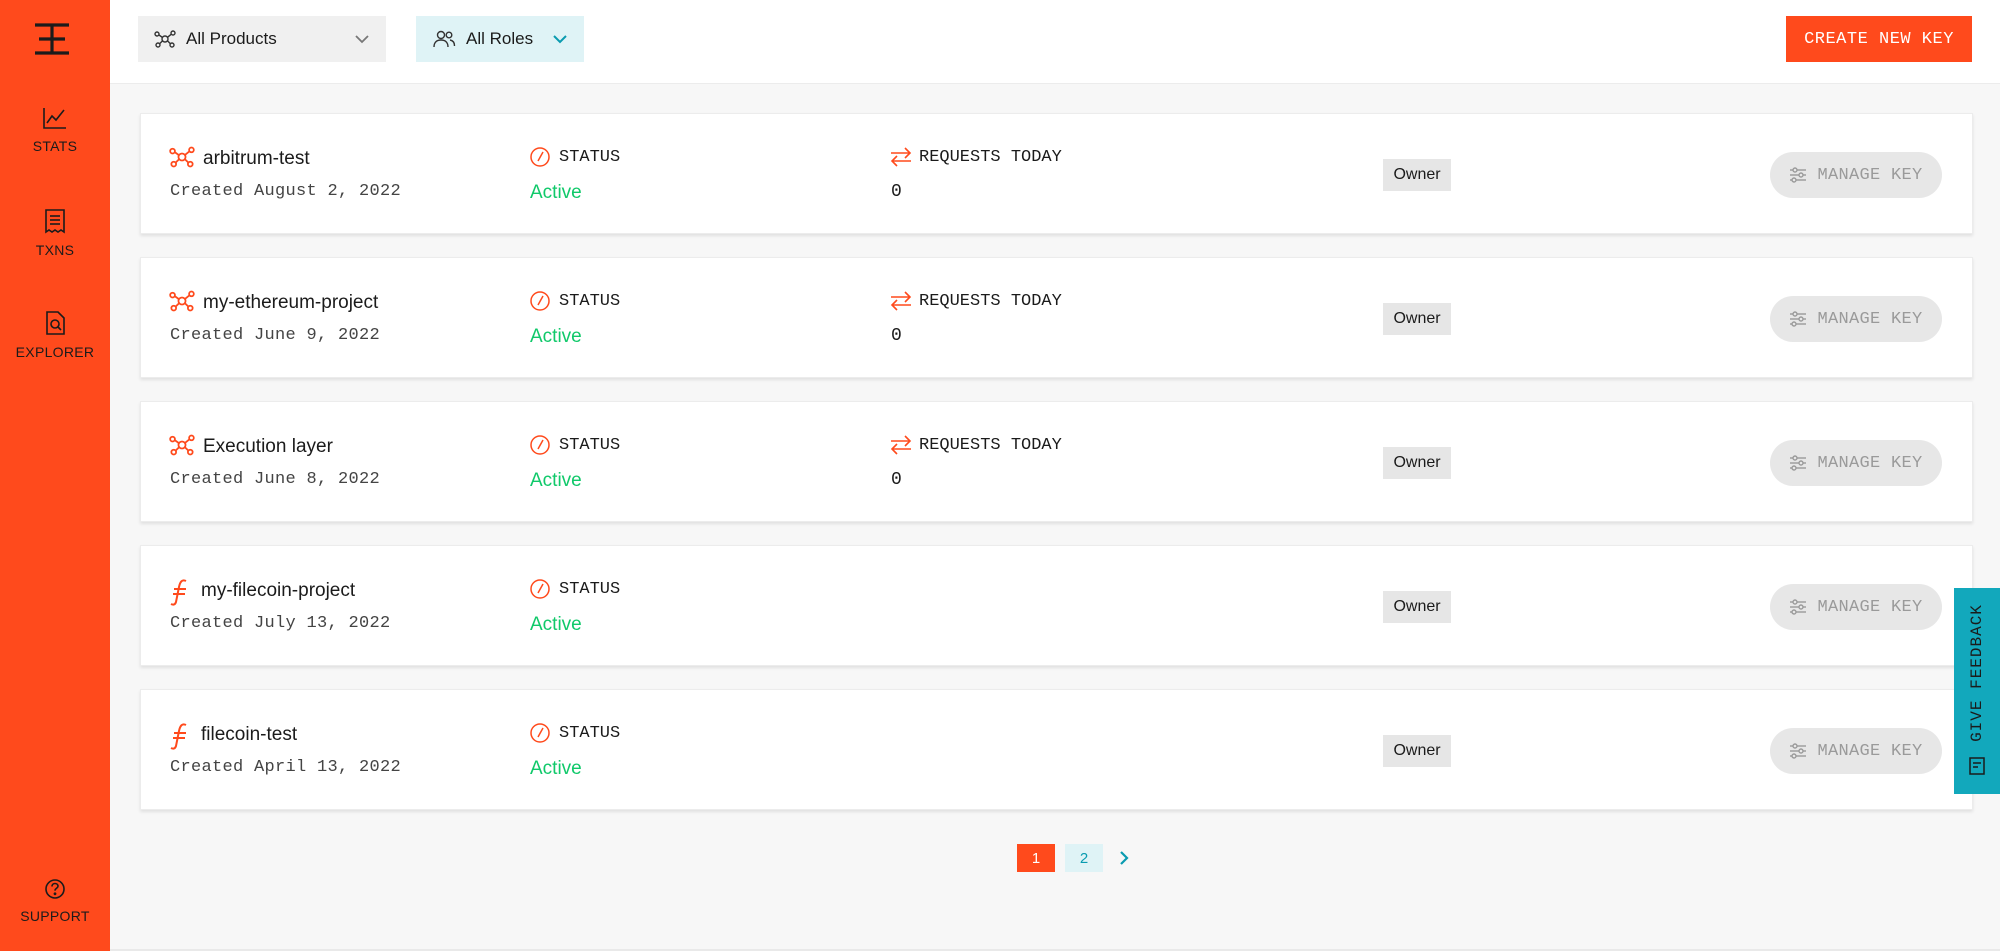 The image size is (2000, 951). What do you see at coordinates (55, 475) in the screenshot?
I see `sidebar: STATS TXNS EXPLORER SUPPORT` at bounding box center [55, 475].